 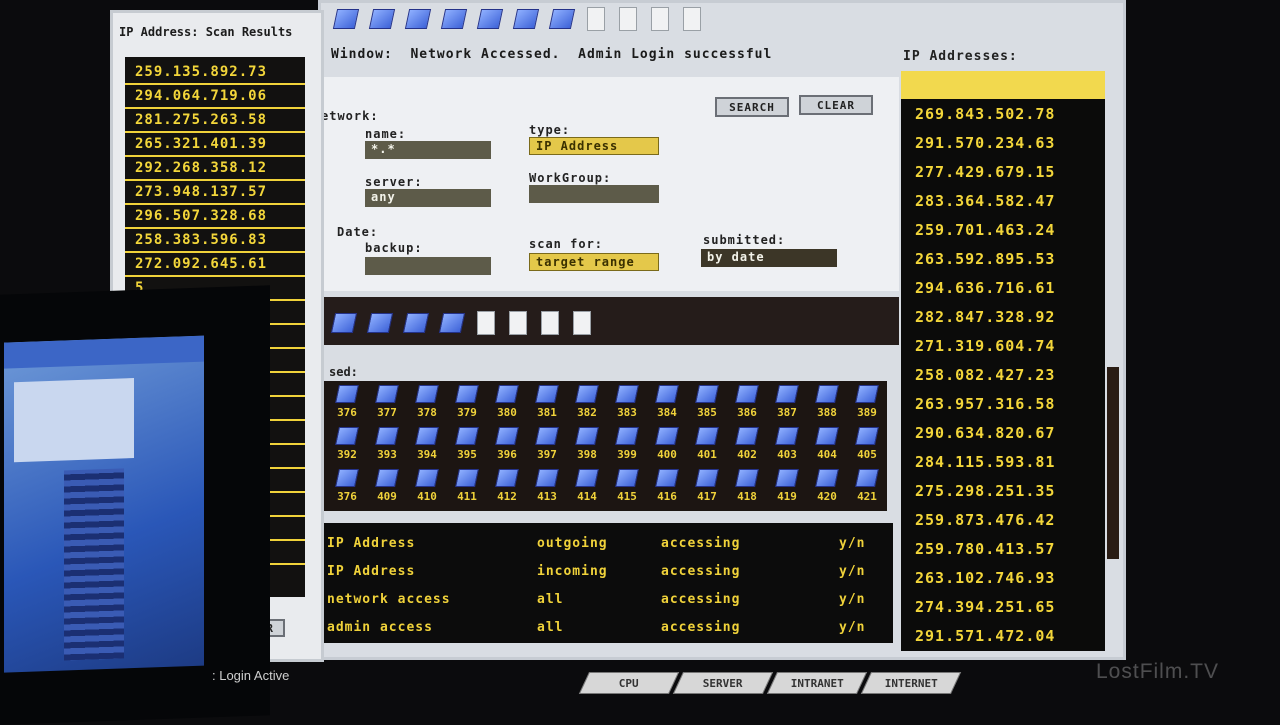 What do you see at coordinates (629, 683) in the screenshot?
I see `tab-cpu: CPU` at bounding box center [629, 683].